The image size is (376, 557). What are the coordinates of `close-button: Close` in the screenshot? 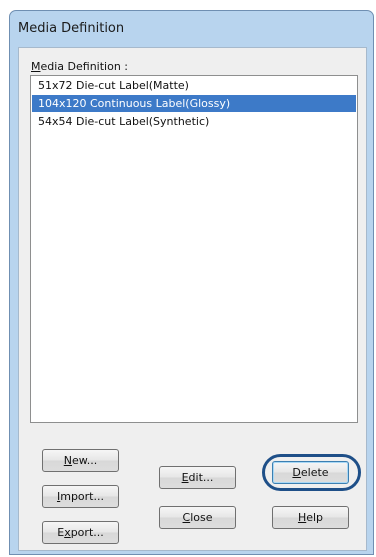 It's located at (197, 517).